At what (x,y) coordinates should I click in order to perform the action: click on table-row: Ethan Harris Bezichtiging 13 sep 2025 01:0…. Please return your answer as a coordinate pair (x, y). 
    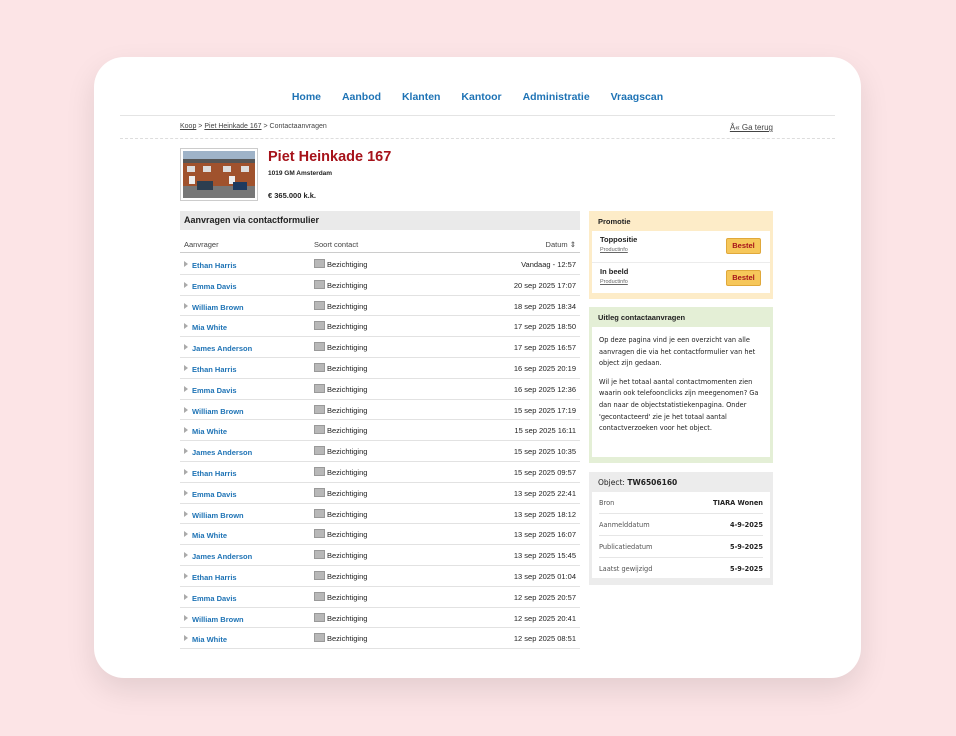
    Looking at the image, I should click on (380, 576).